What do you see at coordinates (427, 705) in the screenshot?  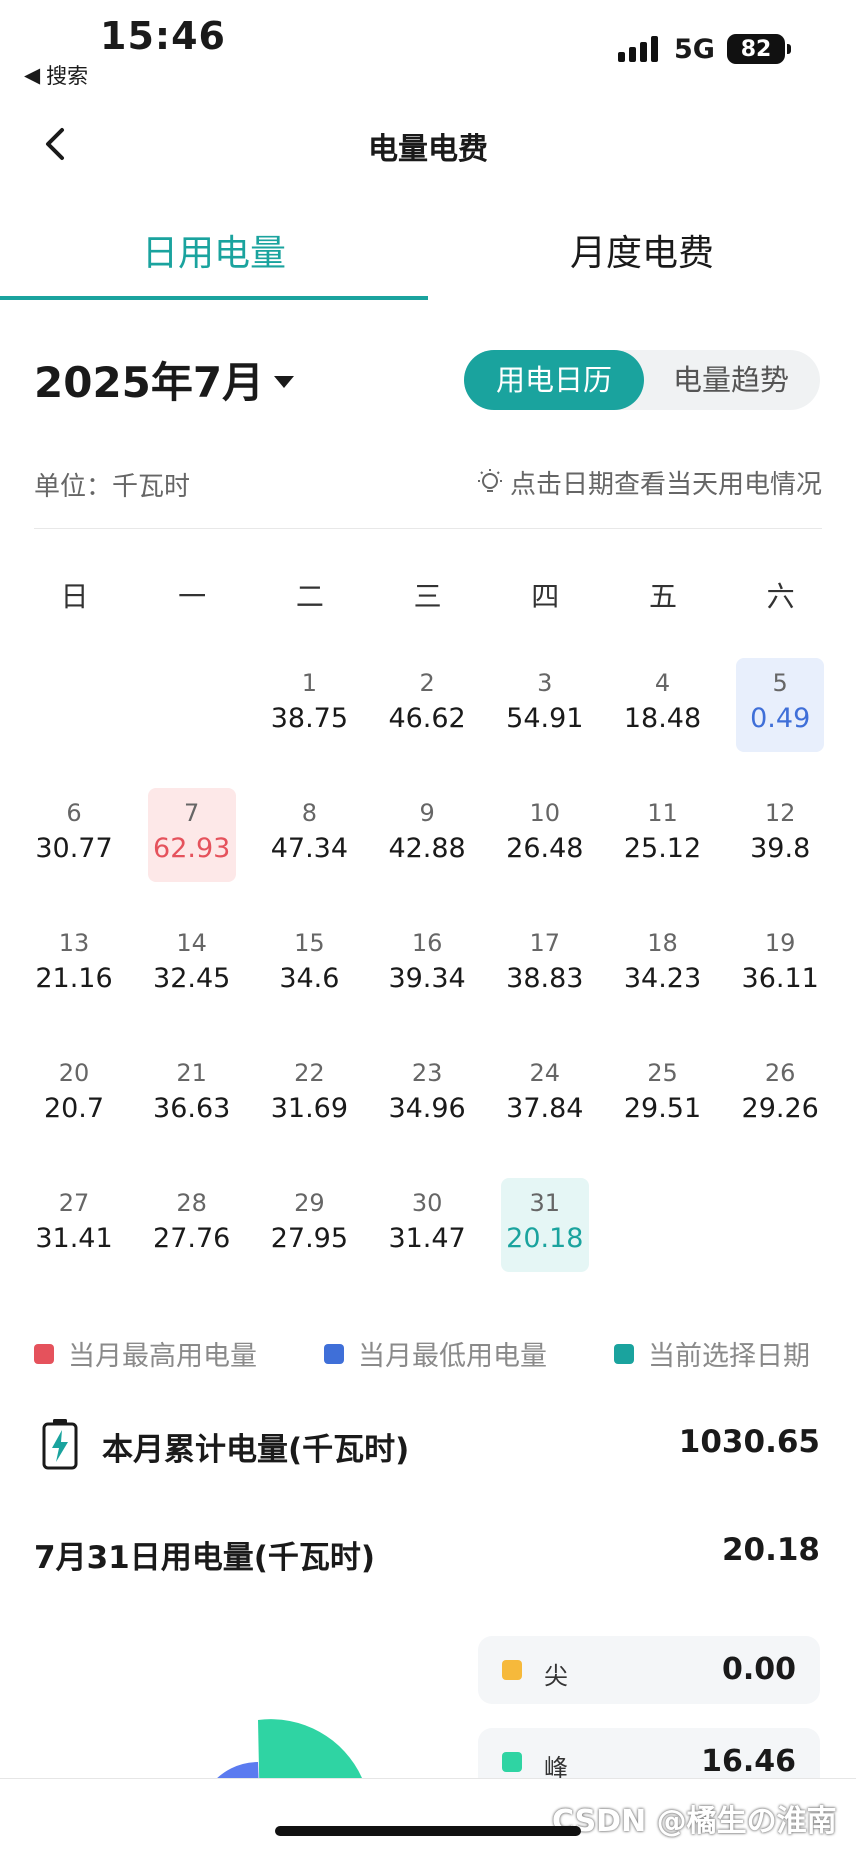 I see `calendar-day: 2 46.62` at bounding box center [427, 705].